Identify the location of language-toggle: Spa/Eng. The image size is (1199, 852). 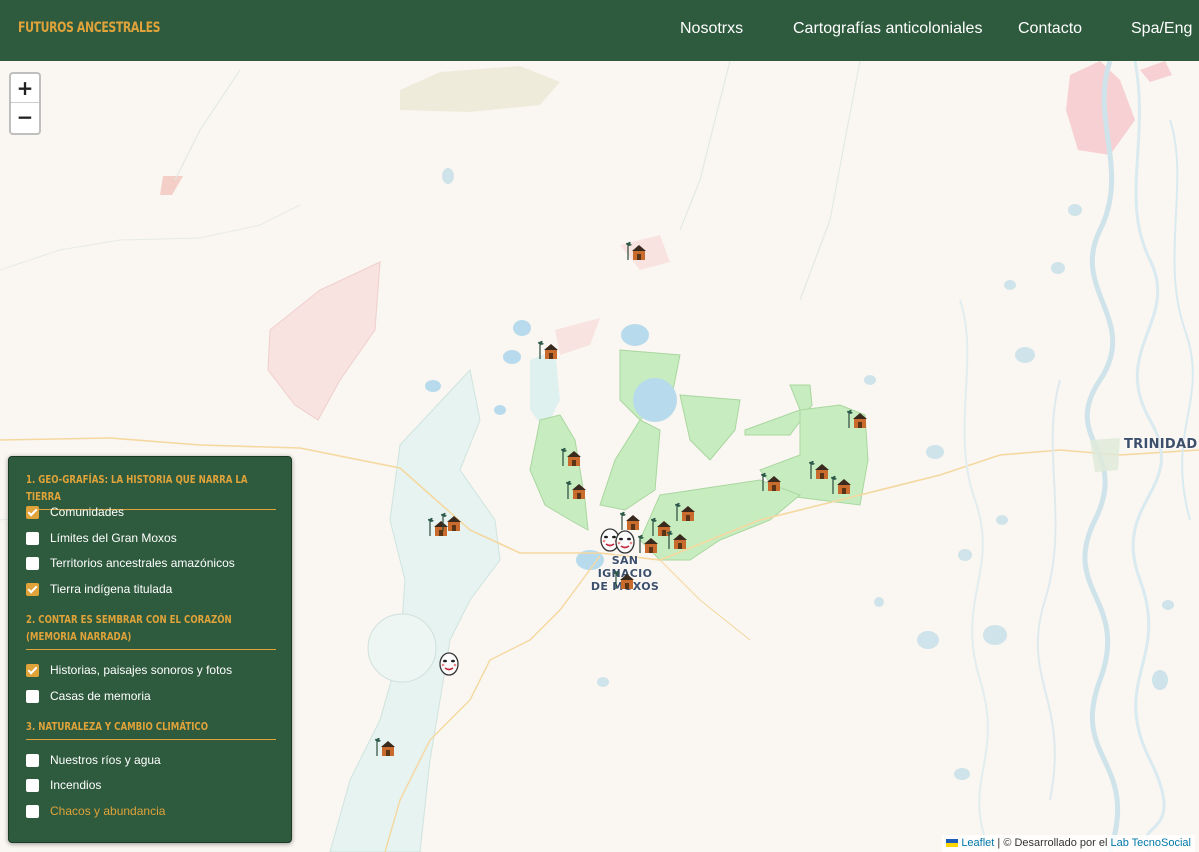
(1161, 29).